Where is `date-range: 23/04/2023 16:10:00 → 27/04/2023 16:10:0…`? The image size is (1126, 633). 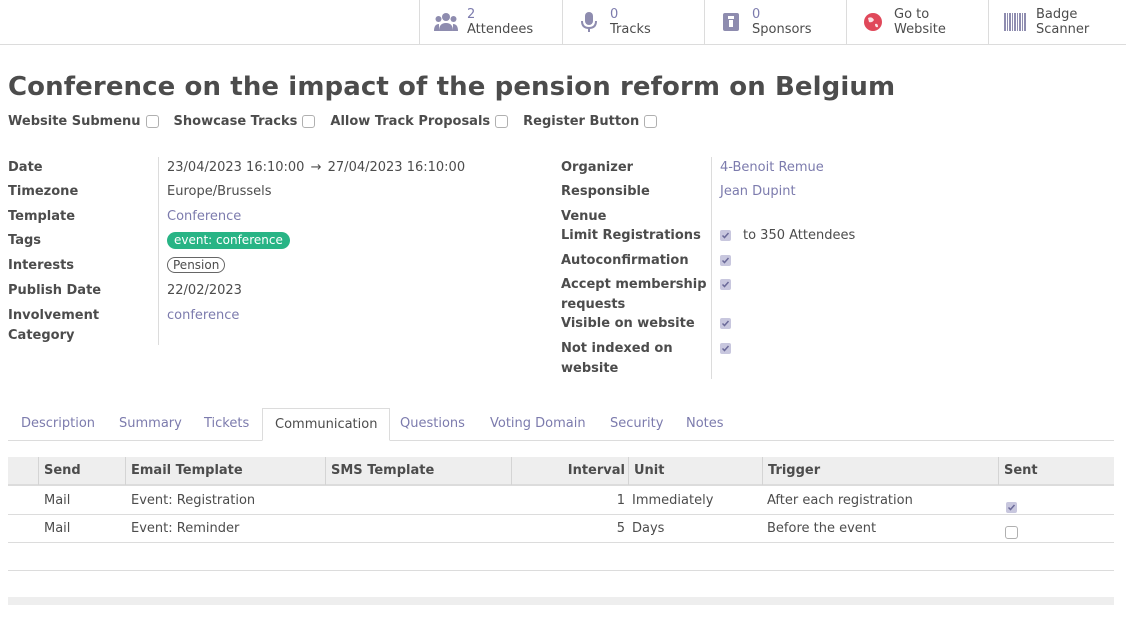
date-range: 23/04/2023 16:10:00 → 27/04/2023 16:10:0… is located at coordinates (316, 167).